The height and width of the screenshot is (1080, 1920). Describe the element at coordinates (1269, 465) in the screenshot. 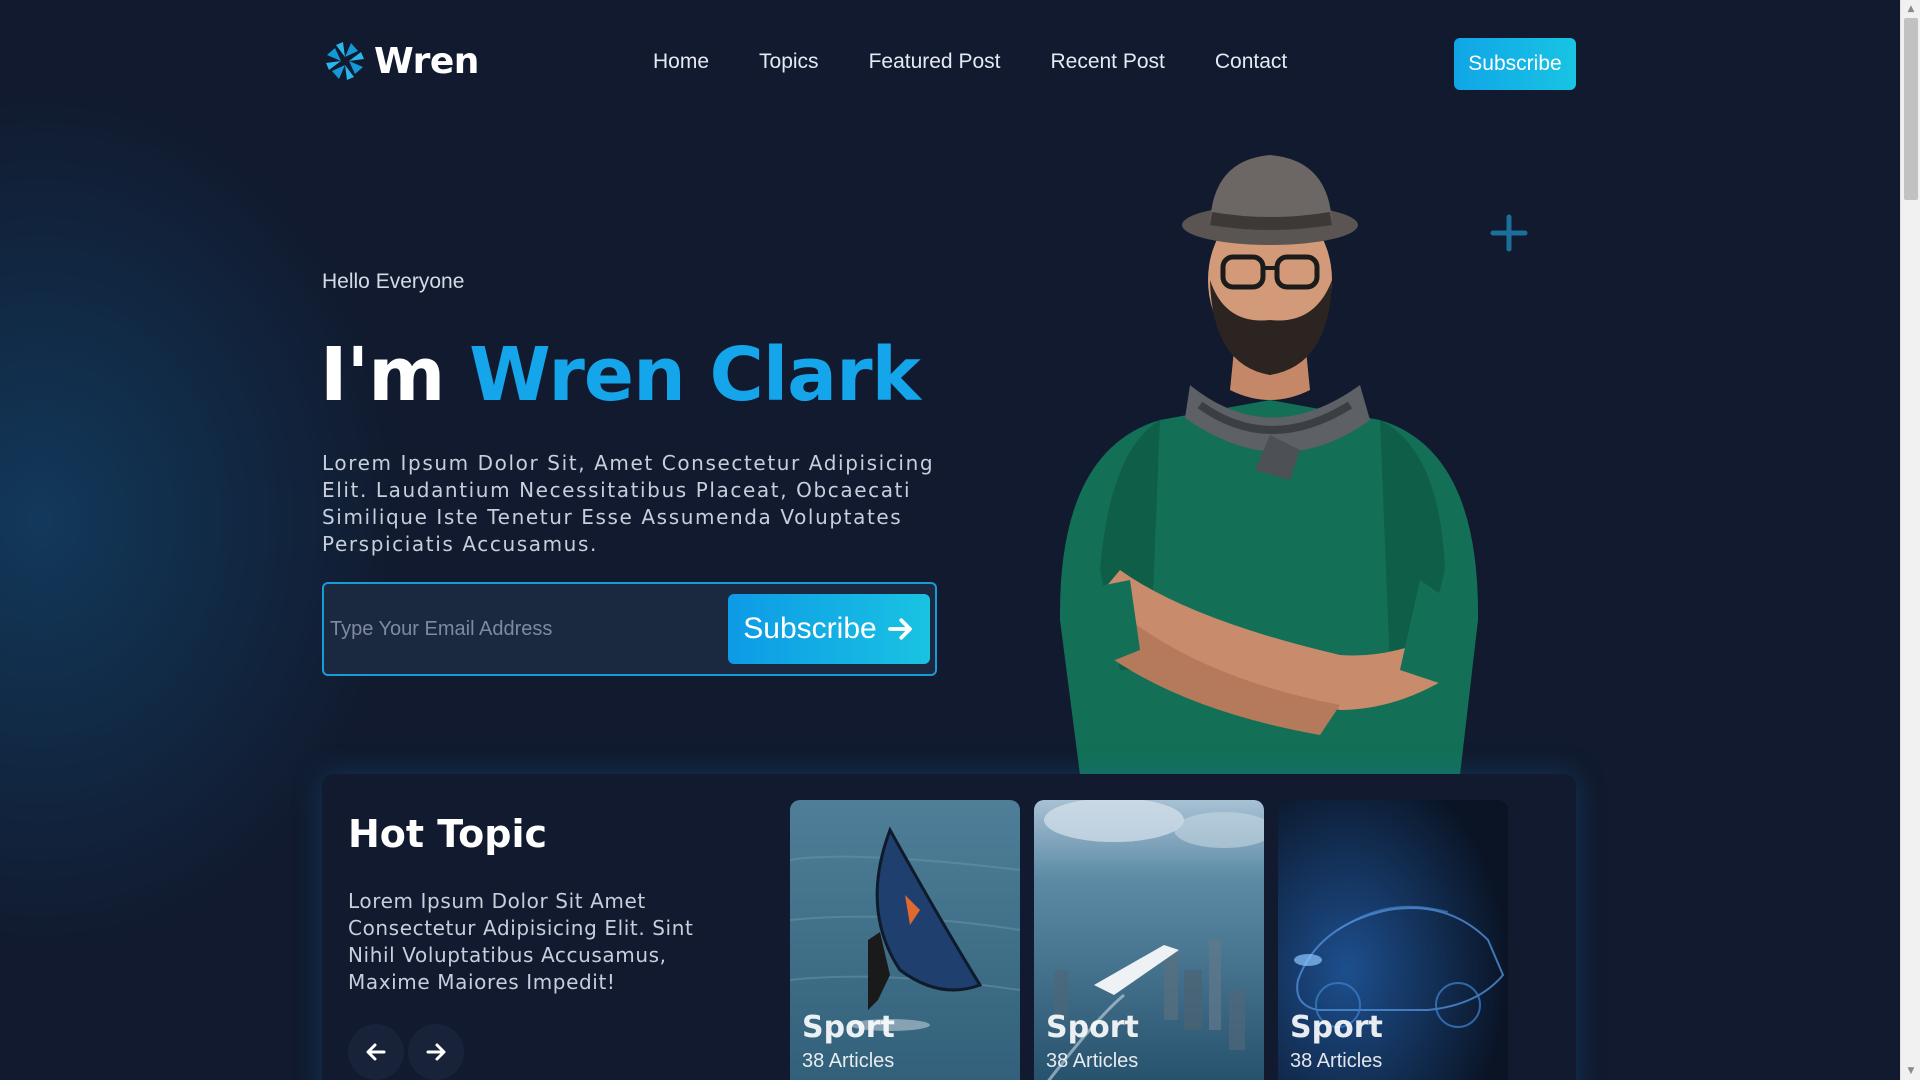

I see `hero-portrait-image` at that location.